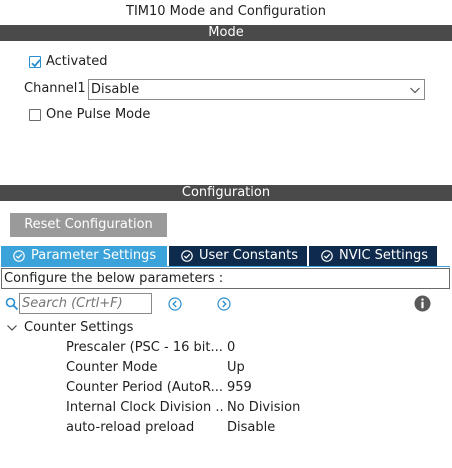 This screenshot has width=452, height=468. What do you see at coordinates (224, 304) in the screenshot?
I see `next-result-icon` at bounding box center [224, 304].